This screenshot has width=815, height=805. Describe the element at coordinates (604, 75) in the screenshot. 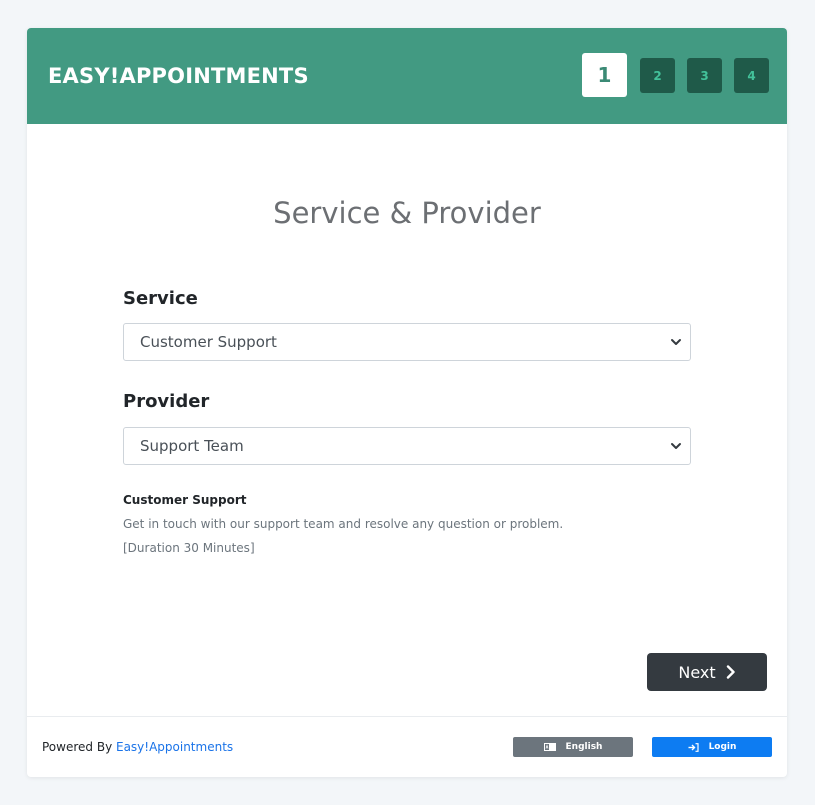

I see `step-1-indicator: 1` at that location.